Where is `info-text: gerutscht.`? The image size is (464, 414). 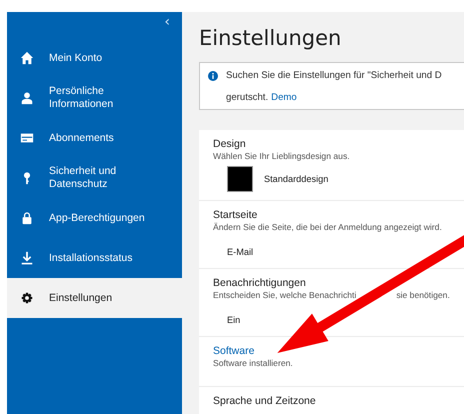
info-text: gerutscht. is located at coordinates (247, 97).